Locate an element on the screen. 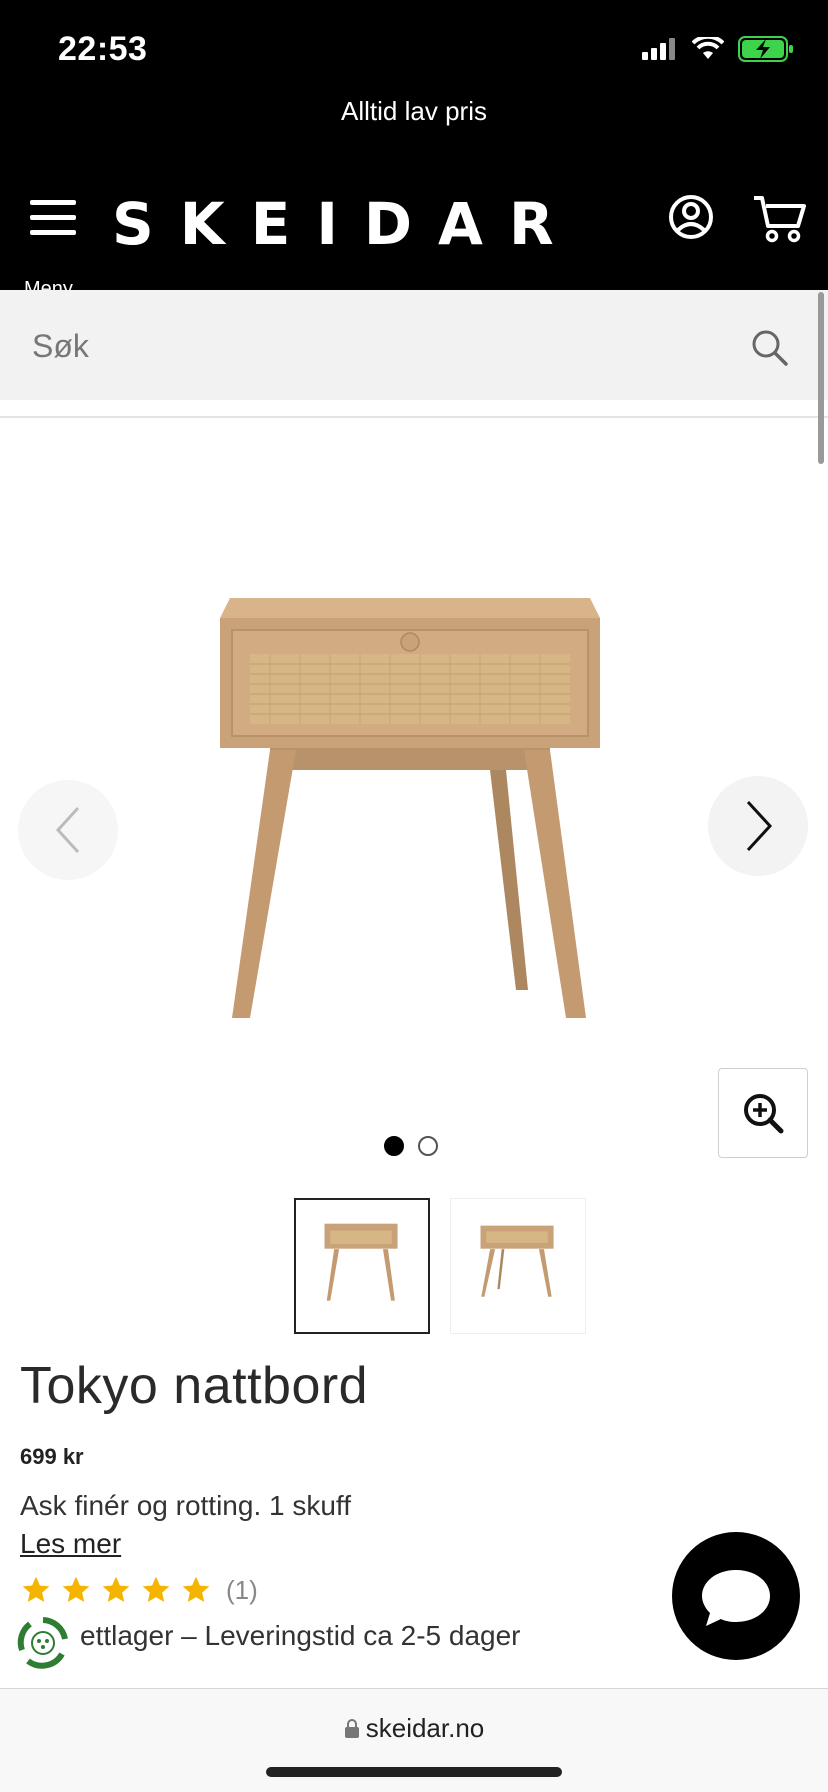 The width and height of the screenshot is (828, 1792). menu-button: Meny is located at coordinates (65, 249).